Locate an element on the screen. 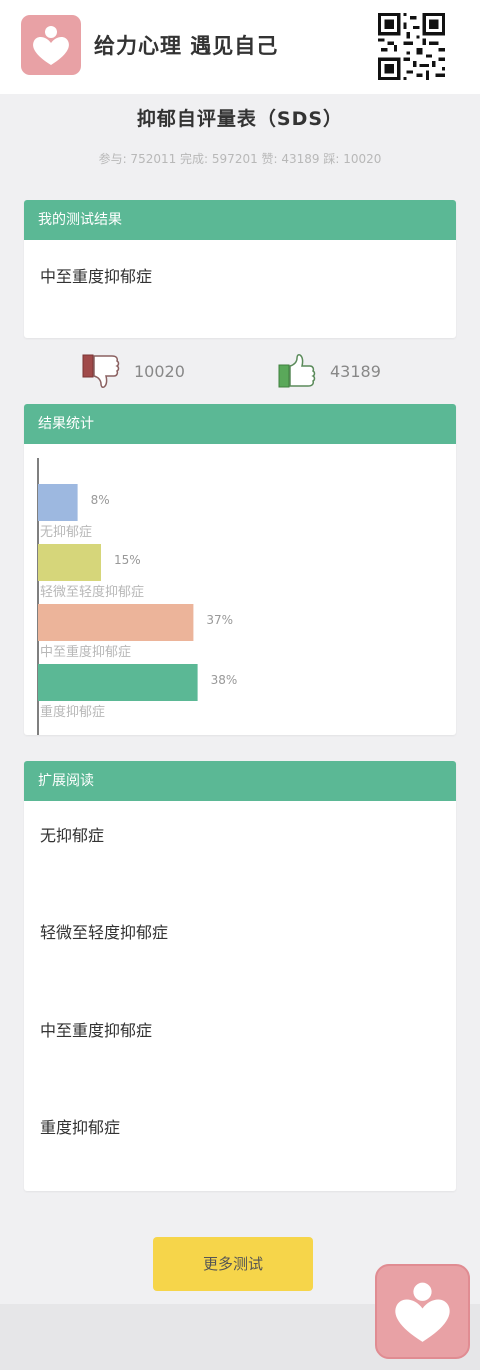 The width and height of the screenshot is (480, 1370). brand-logo is located at coordinates (51, 45).